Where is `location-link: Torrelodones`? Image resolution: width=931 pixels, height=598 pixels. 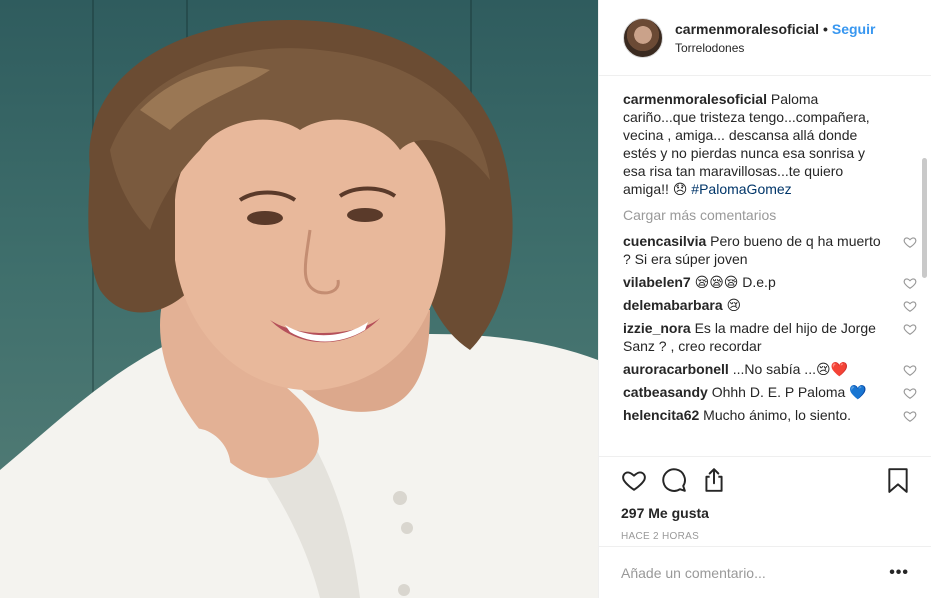 location-link: Torrelodones is located at coordinates (775, 48).